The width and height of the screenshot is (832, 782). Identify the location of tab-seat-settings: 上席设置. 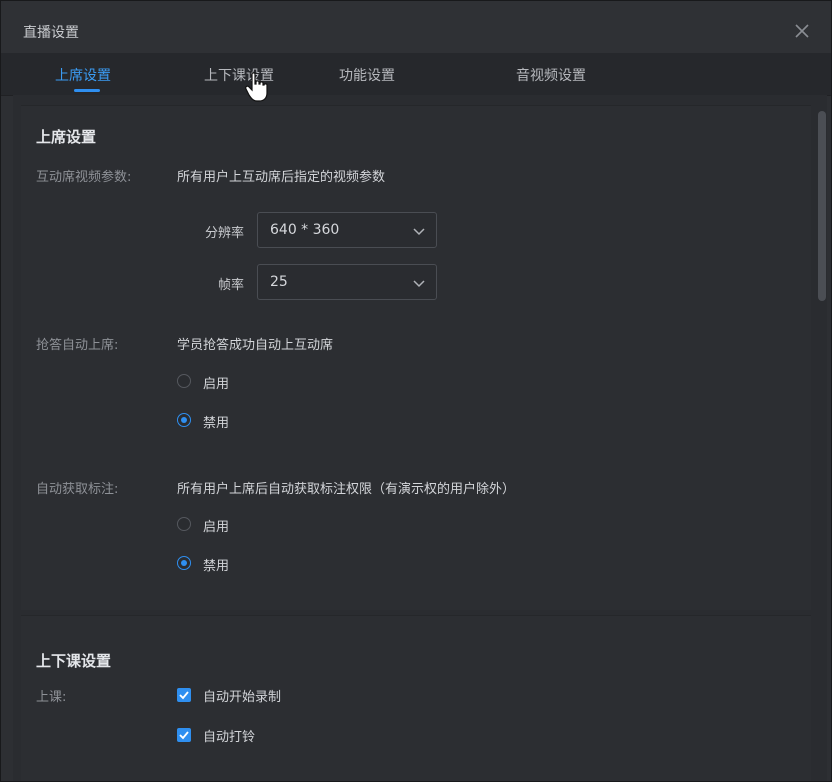
(83, 75).